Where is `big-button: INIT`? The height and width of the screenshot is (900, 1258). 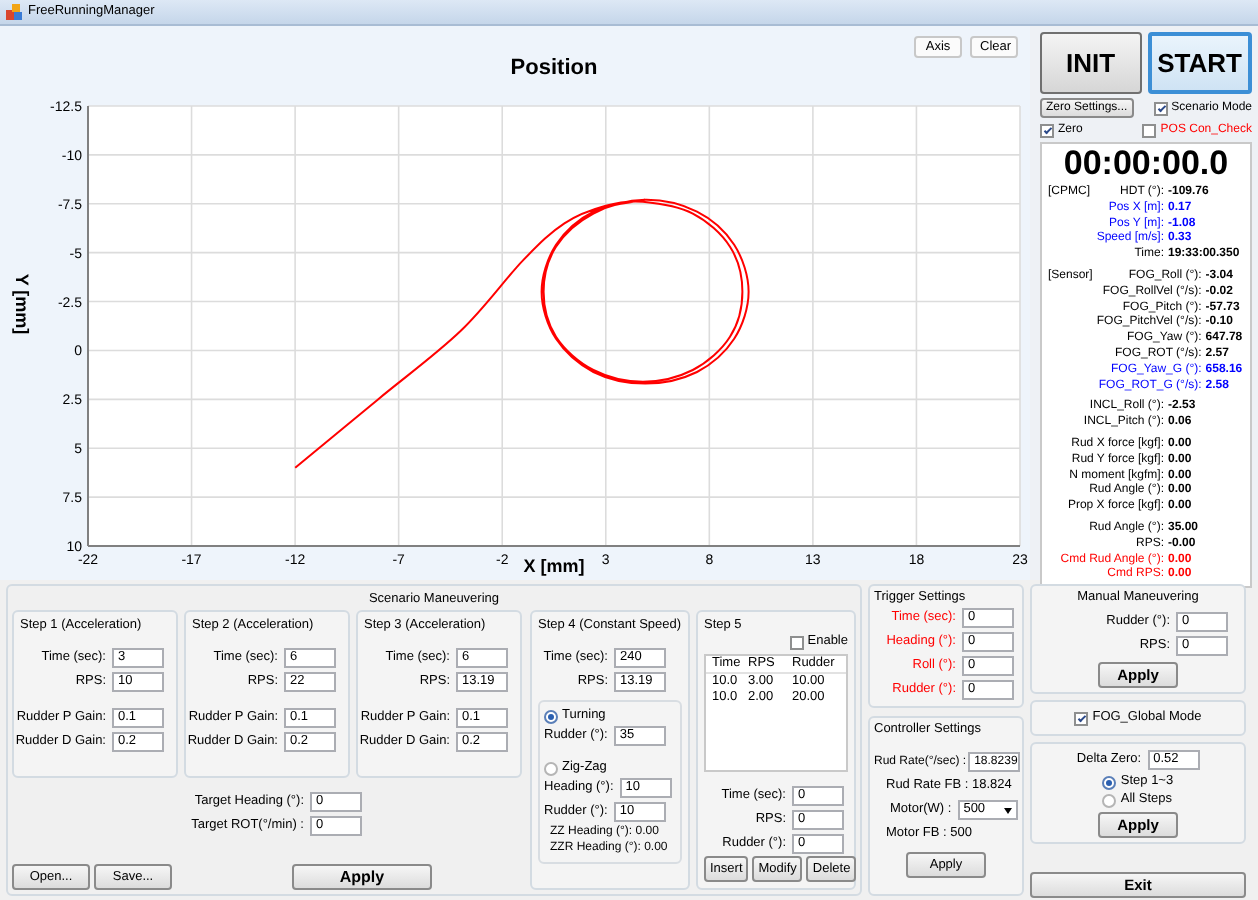
big-button: INIT is located at coordinates (1090, 63).